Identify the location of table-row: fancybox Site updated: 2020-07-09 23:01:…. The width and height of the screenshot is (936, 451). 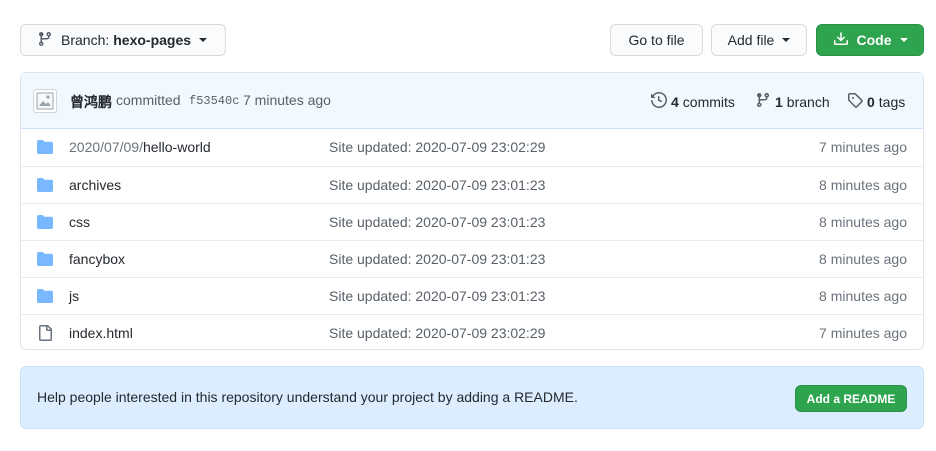
(472, 258).